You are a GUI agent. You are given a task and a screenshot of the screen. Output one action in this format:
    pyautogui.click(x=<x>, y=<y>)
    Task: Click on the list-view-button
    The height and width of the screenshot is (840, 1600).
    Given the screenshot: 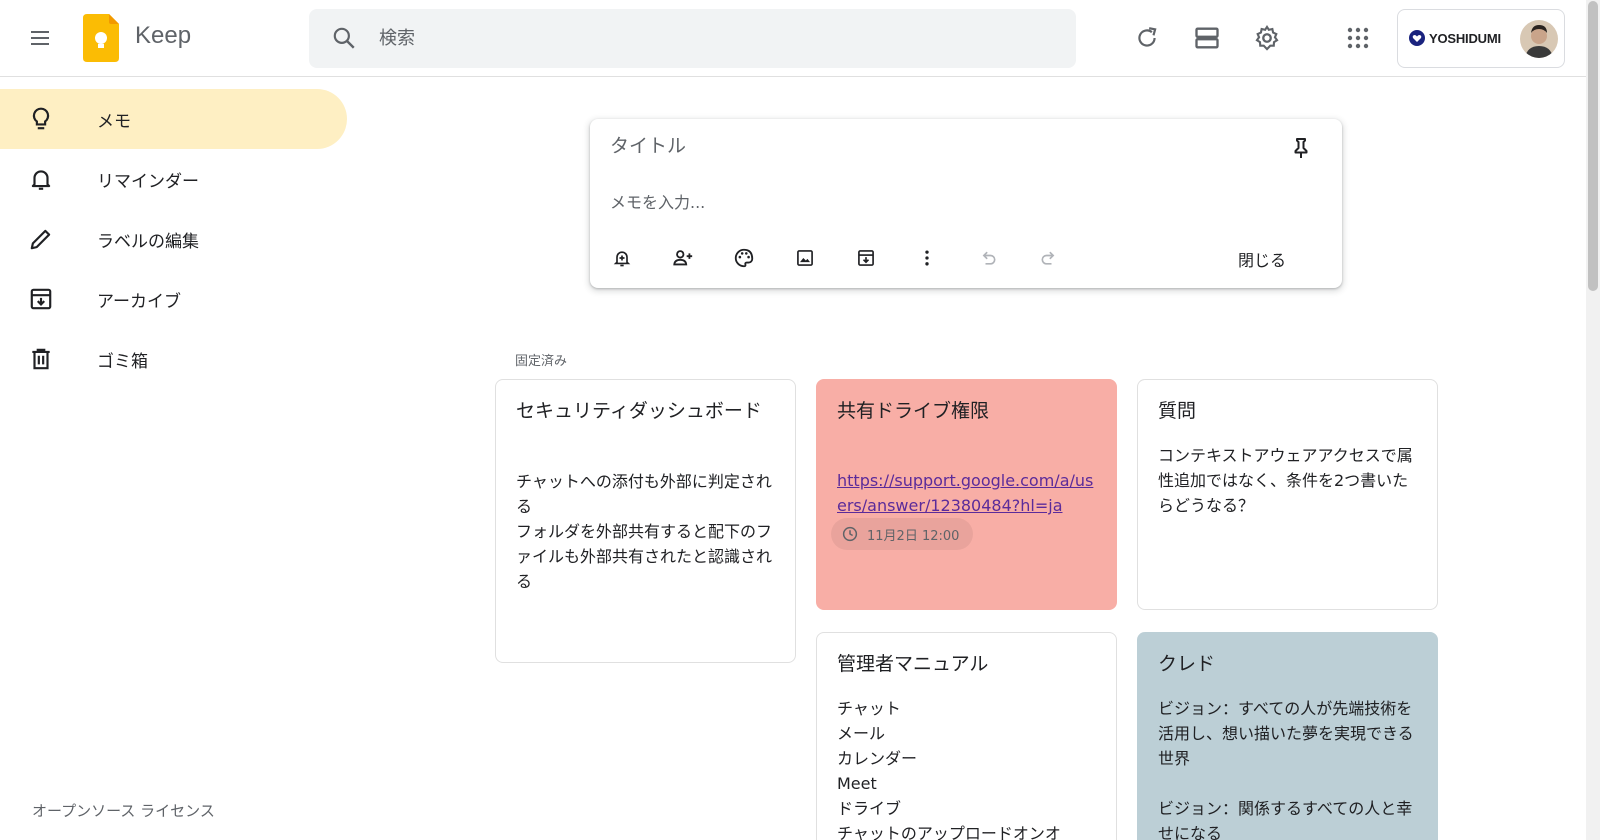 What is the action you would take?
    pyautogui.click(x=1207, y=38)
    